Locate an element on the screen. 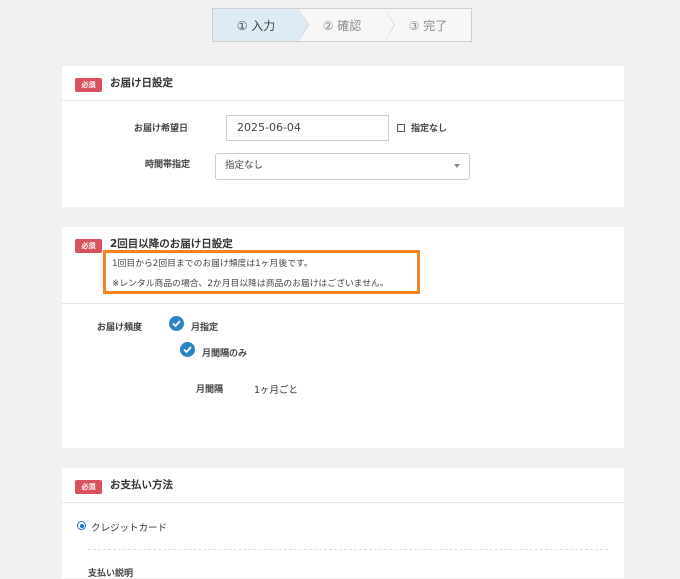 The height and width of the screenshot is (579, 680). no-preference-label: 指定なし is located at coordinates (429, 129).